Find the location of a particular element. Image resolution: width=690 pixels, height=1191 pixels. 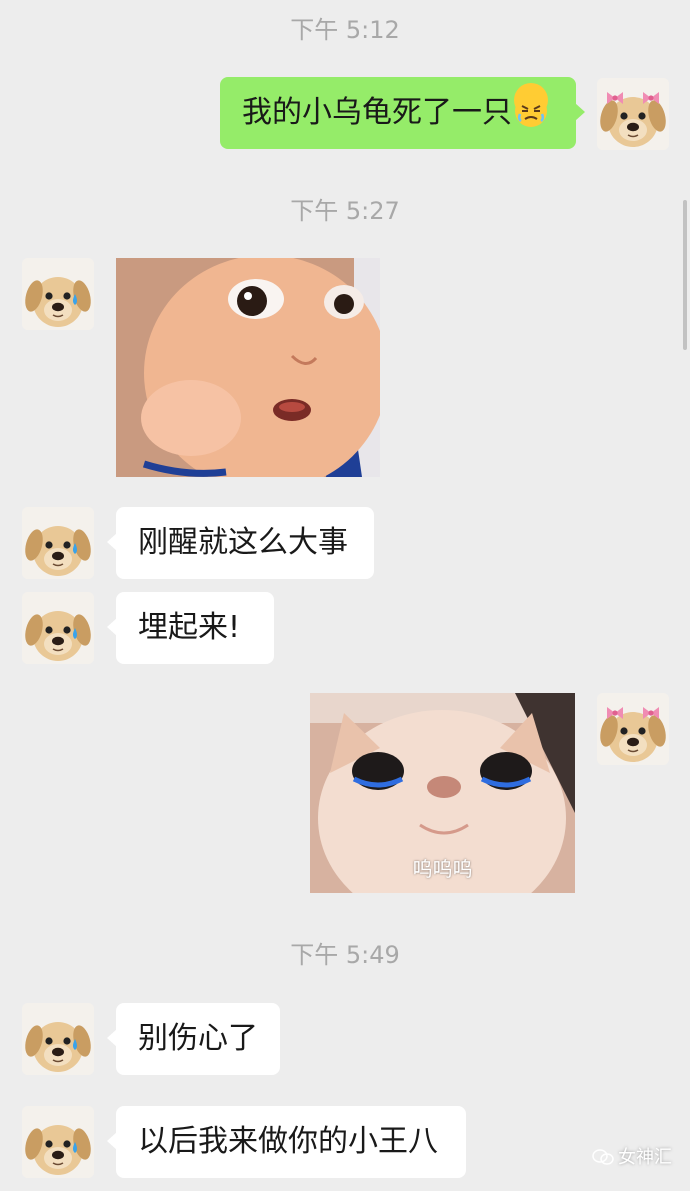

watermark-text: 女神汇 is located at coordinates (645, 1157).